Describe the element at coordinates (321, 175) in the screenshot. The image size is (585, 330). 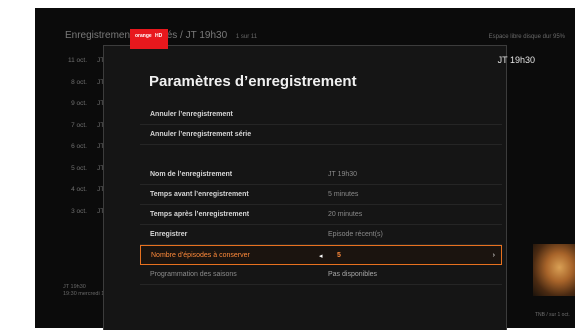
I see `setting-recording-name: Nom de l’enregistrement JT 19h30` at that location.